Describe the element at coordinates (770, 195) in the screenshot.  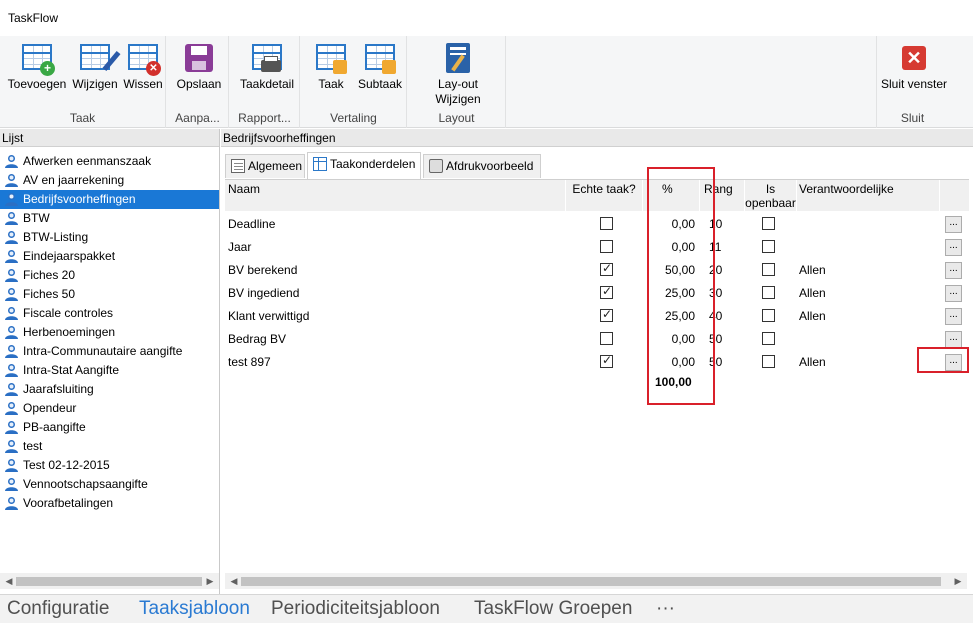
I see `col-openbaar-header: Is openbaar` at that location.